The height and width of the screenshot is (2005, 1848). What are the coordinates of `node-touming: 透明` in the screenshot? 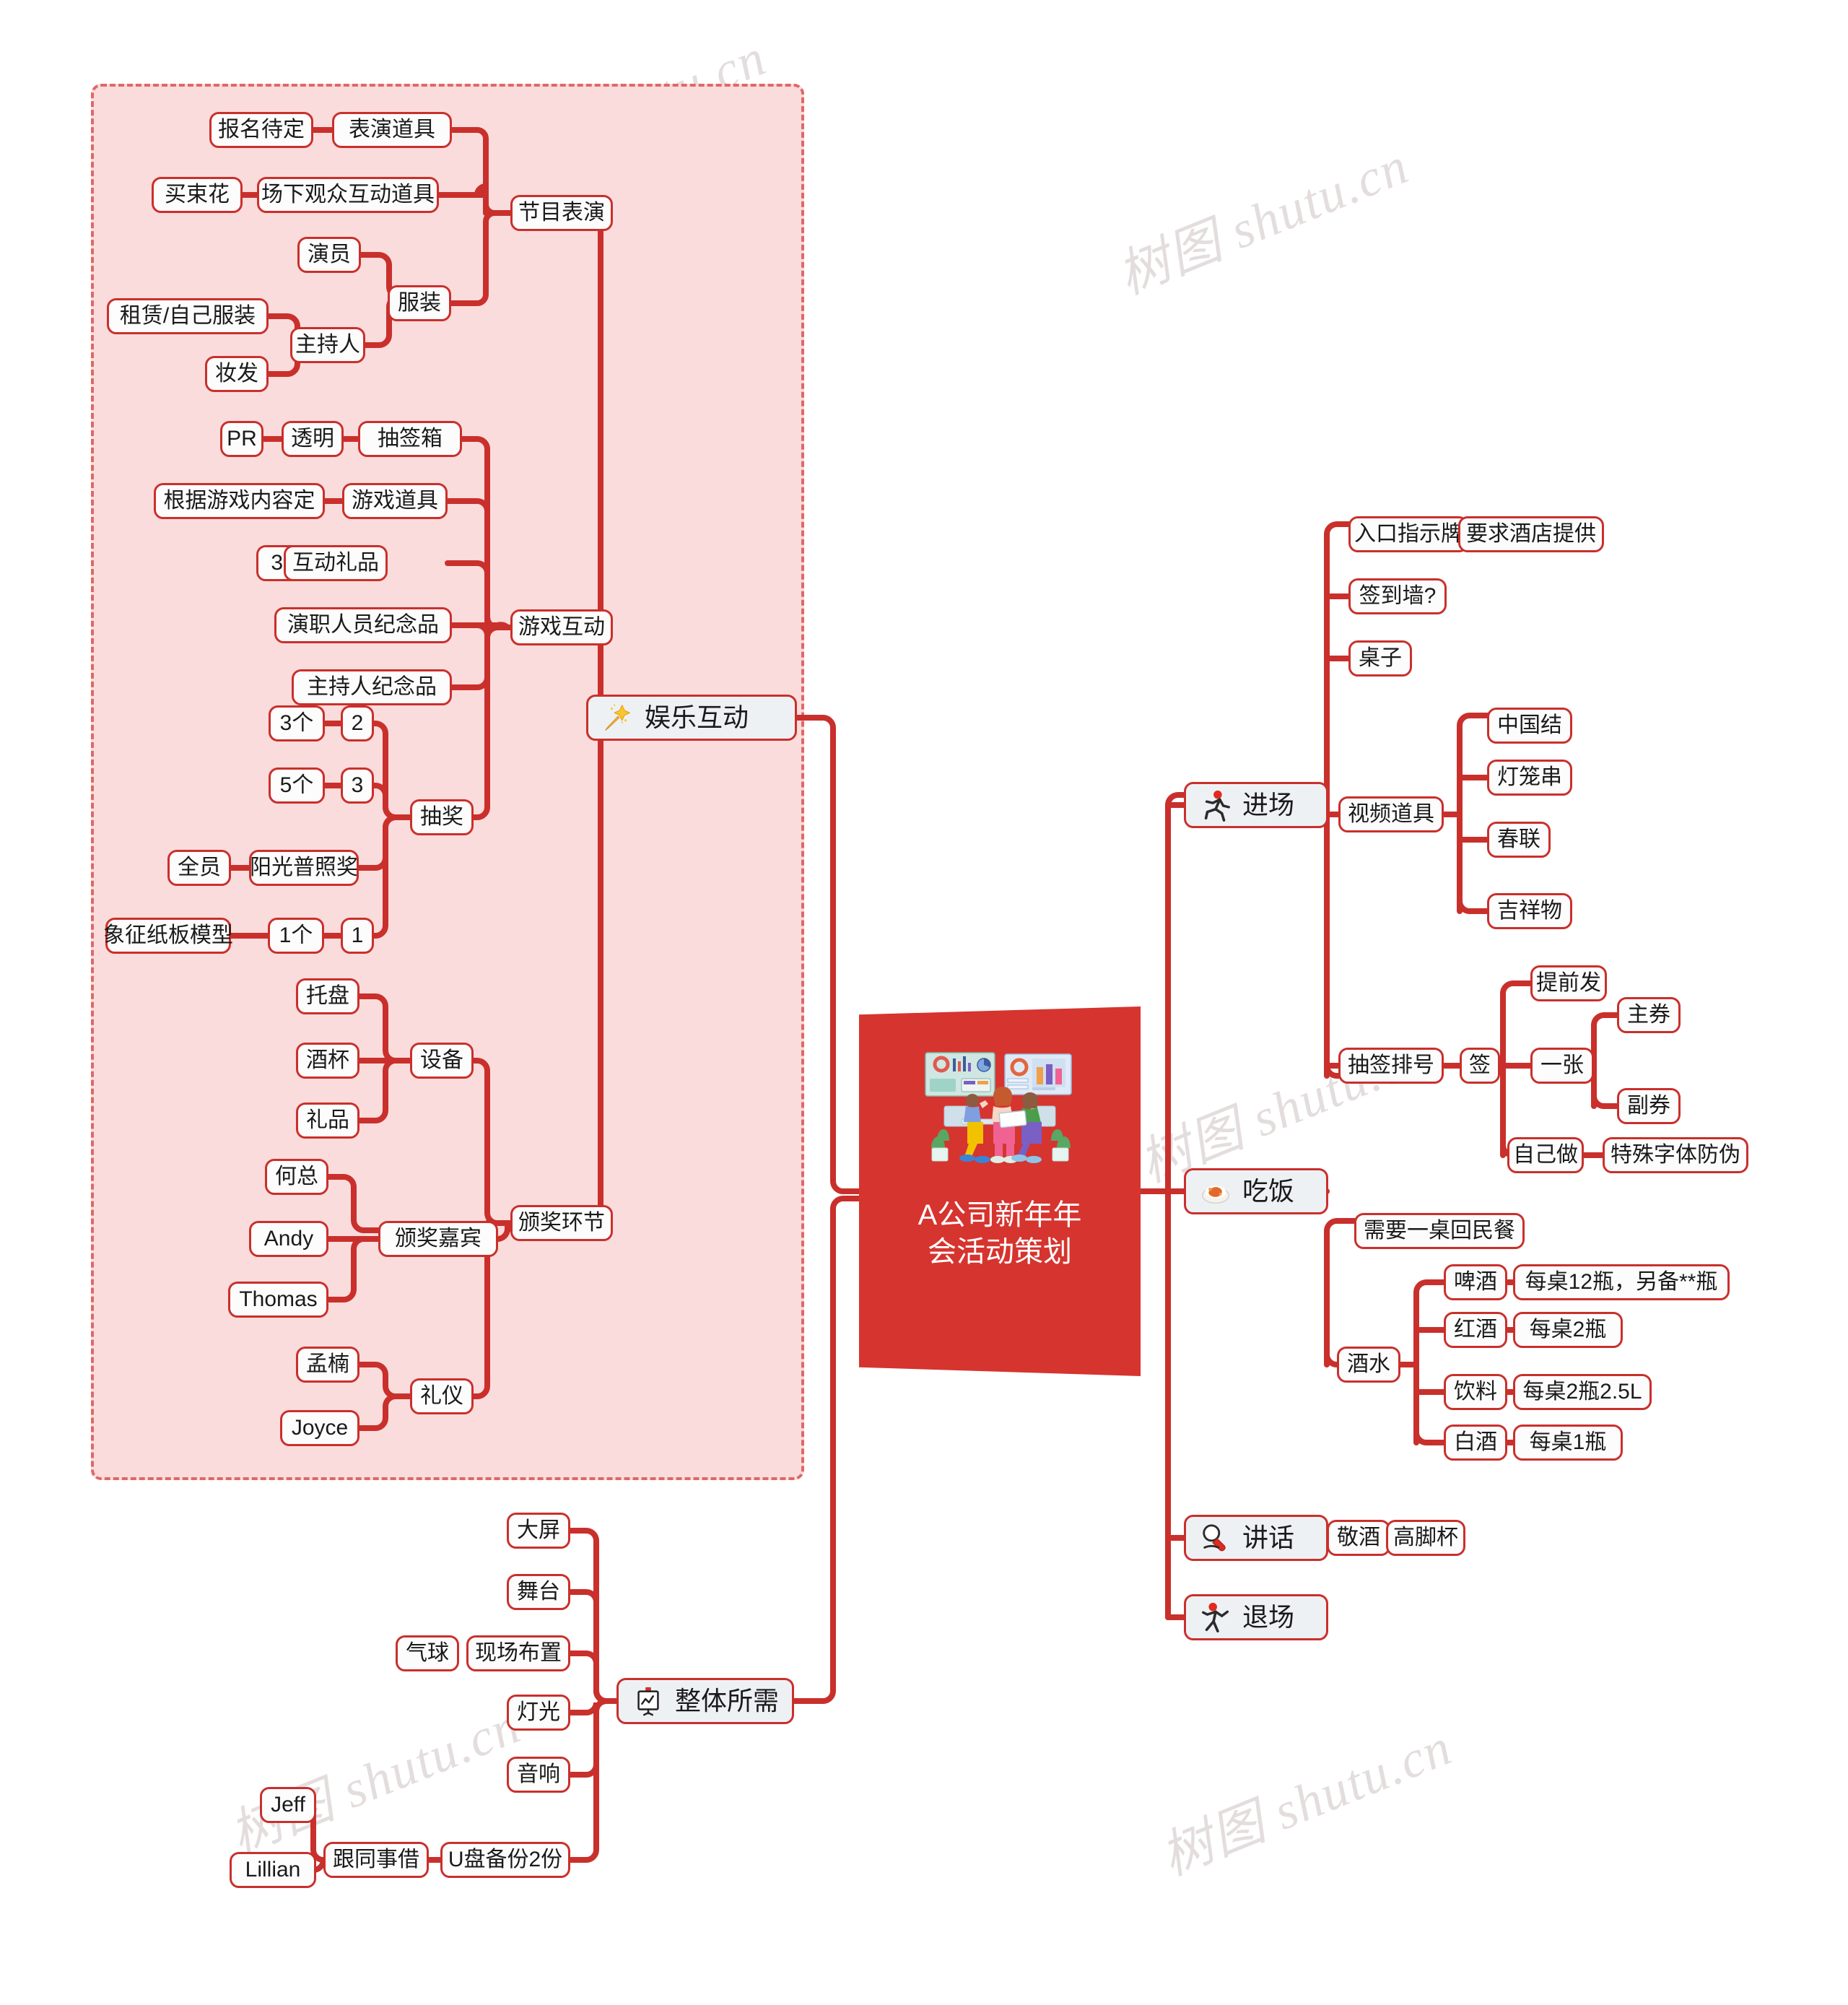 It's located at (313, 439).